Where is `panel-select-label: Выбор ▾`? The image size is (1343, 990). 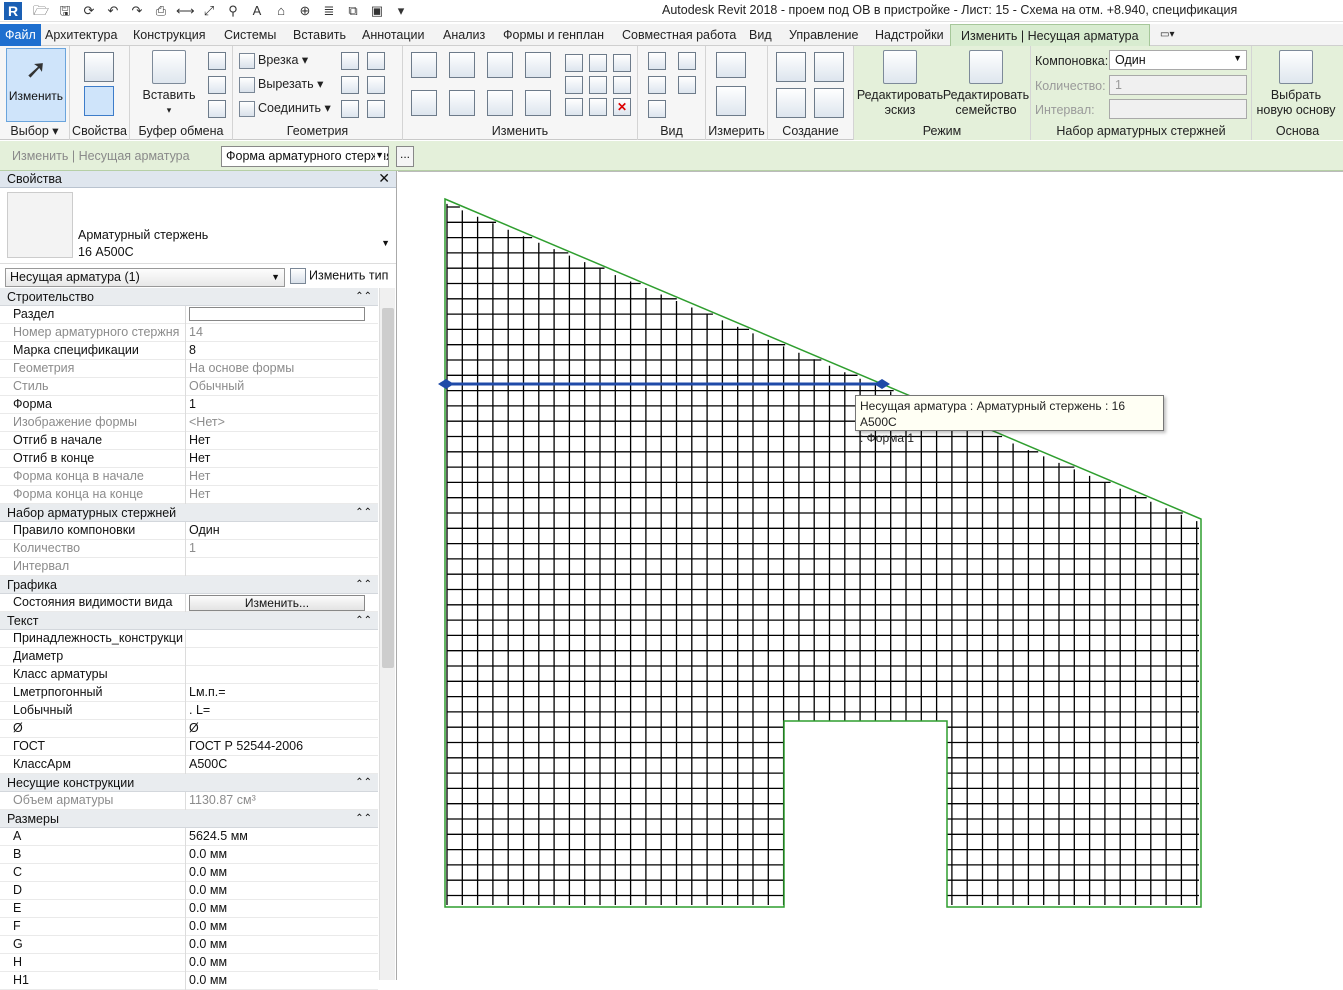 panel-select-label: Выбор ▾ is located at coordinates (34, 130).